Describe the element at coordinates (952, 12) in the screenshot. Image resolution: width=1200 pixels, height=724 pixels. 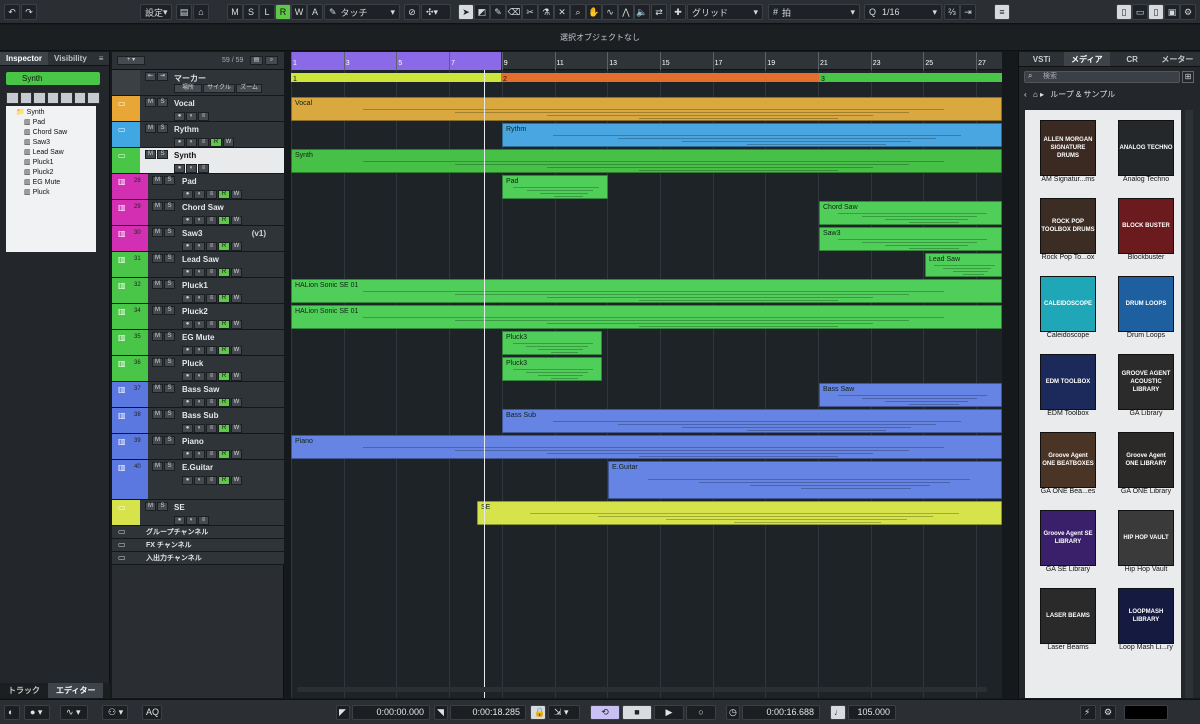
I see `swing-icon: ⅔` at that location.